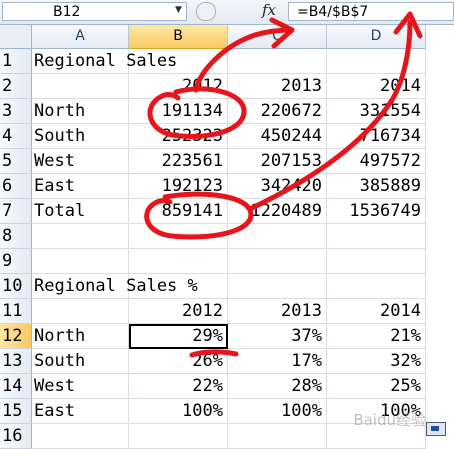 This screenshot has width=454, height=449. I want to click on cell-a15: East, so click(80, 411).